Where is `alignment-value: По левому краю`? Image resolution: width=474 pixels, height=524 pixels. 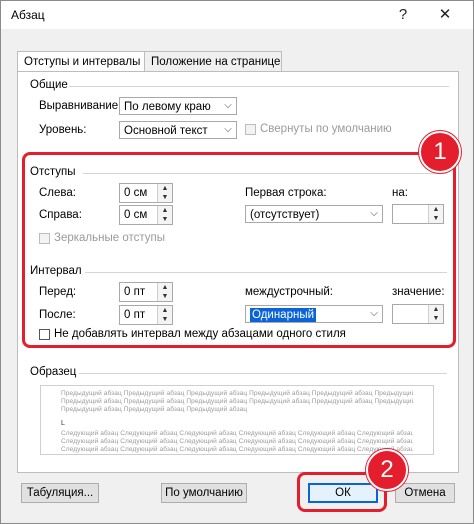
alignment-value: По левому краю is located at coordinates (167, 107).